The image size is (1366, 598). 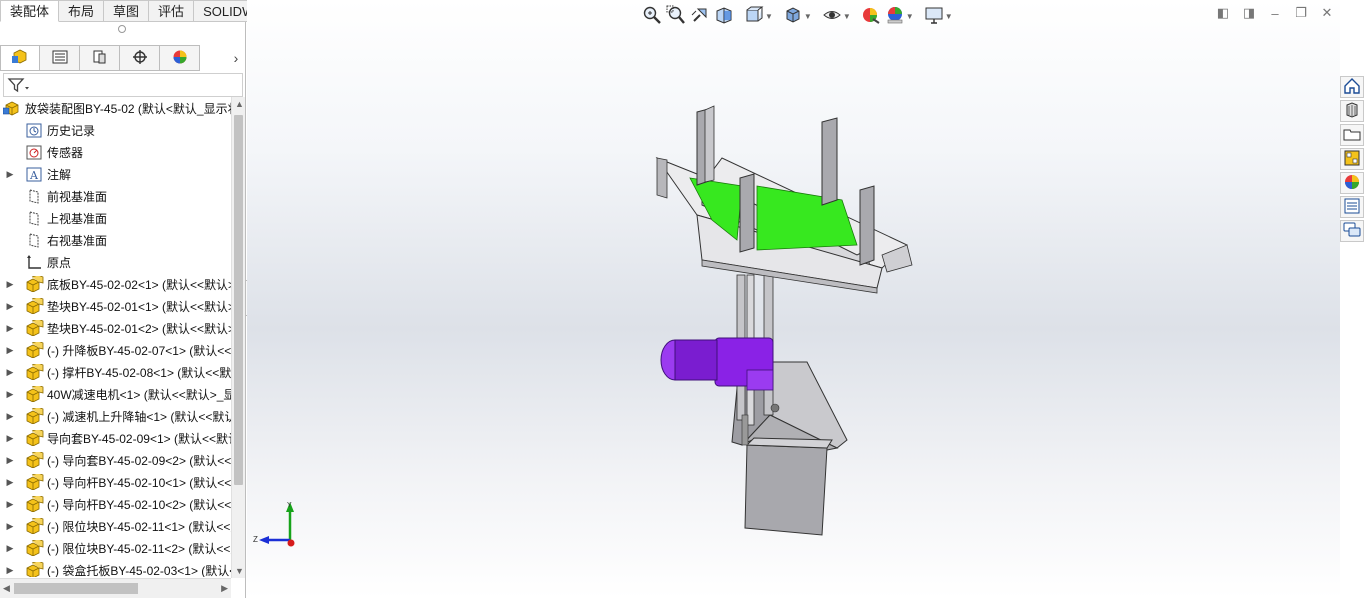 I want to click on tree-component-row: ▶ (-) 导向杆BY-45-02-10<2> (默认<<默认>_显示状态 1>), so click(x=115, y=504).